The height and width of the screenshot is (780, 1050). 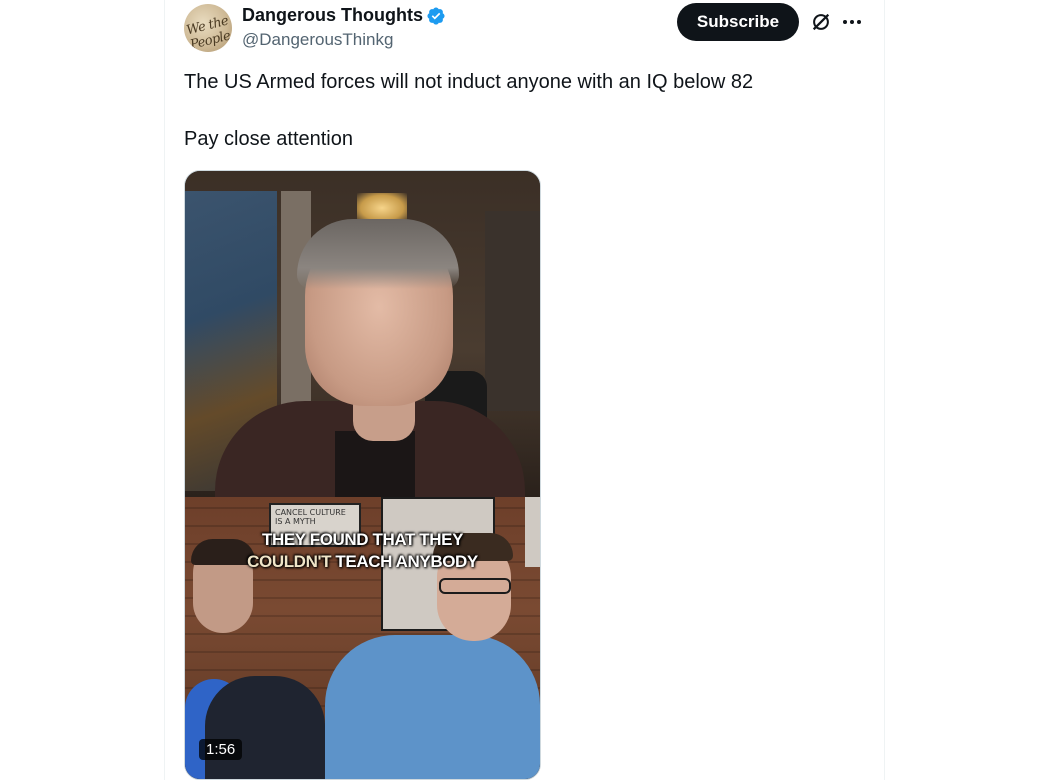 I want to click on poster-text: CANCEL CULTURE IS A MYTH, so click(x=310, y=517).